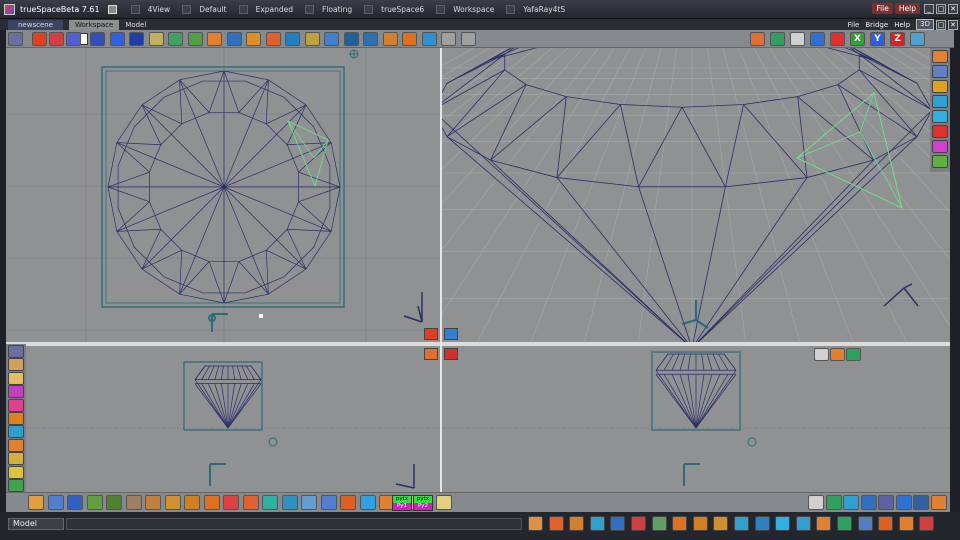 The image size is (960, 540). I want to click on bottle-icon, so click(55, 502).